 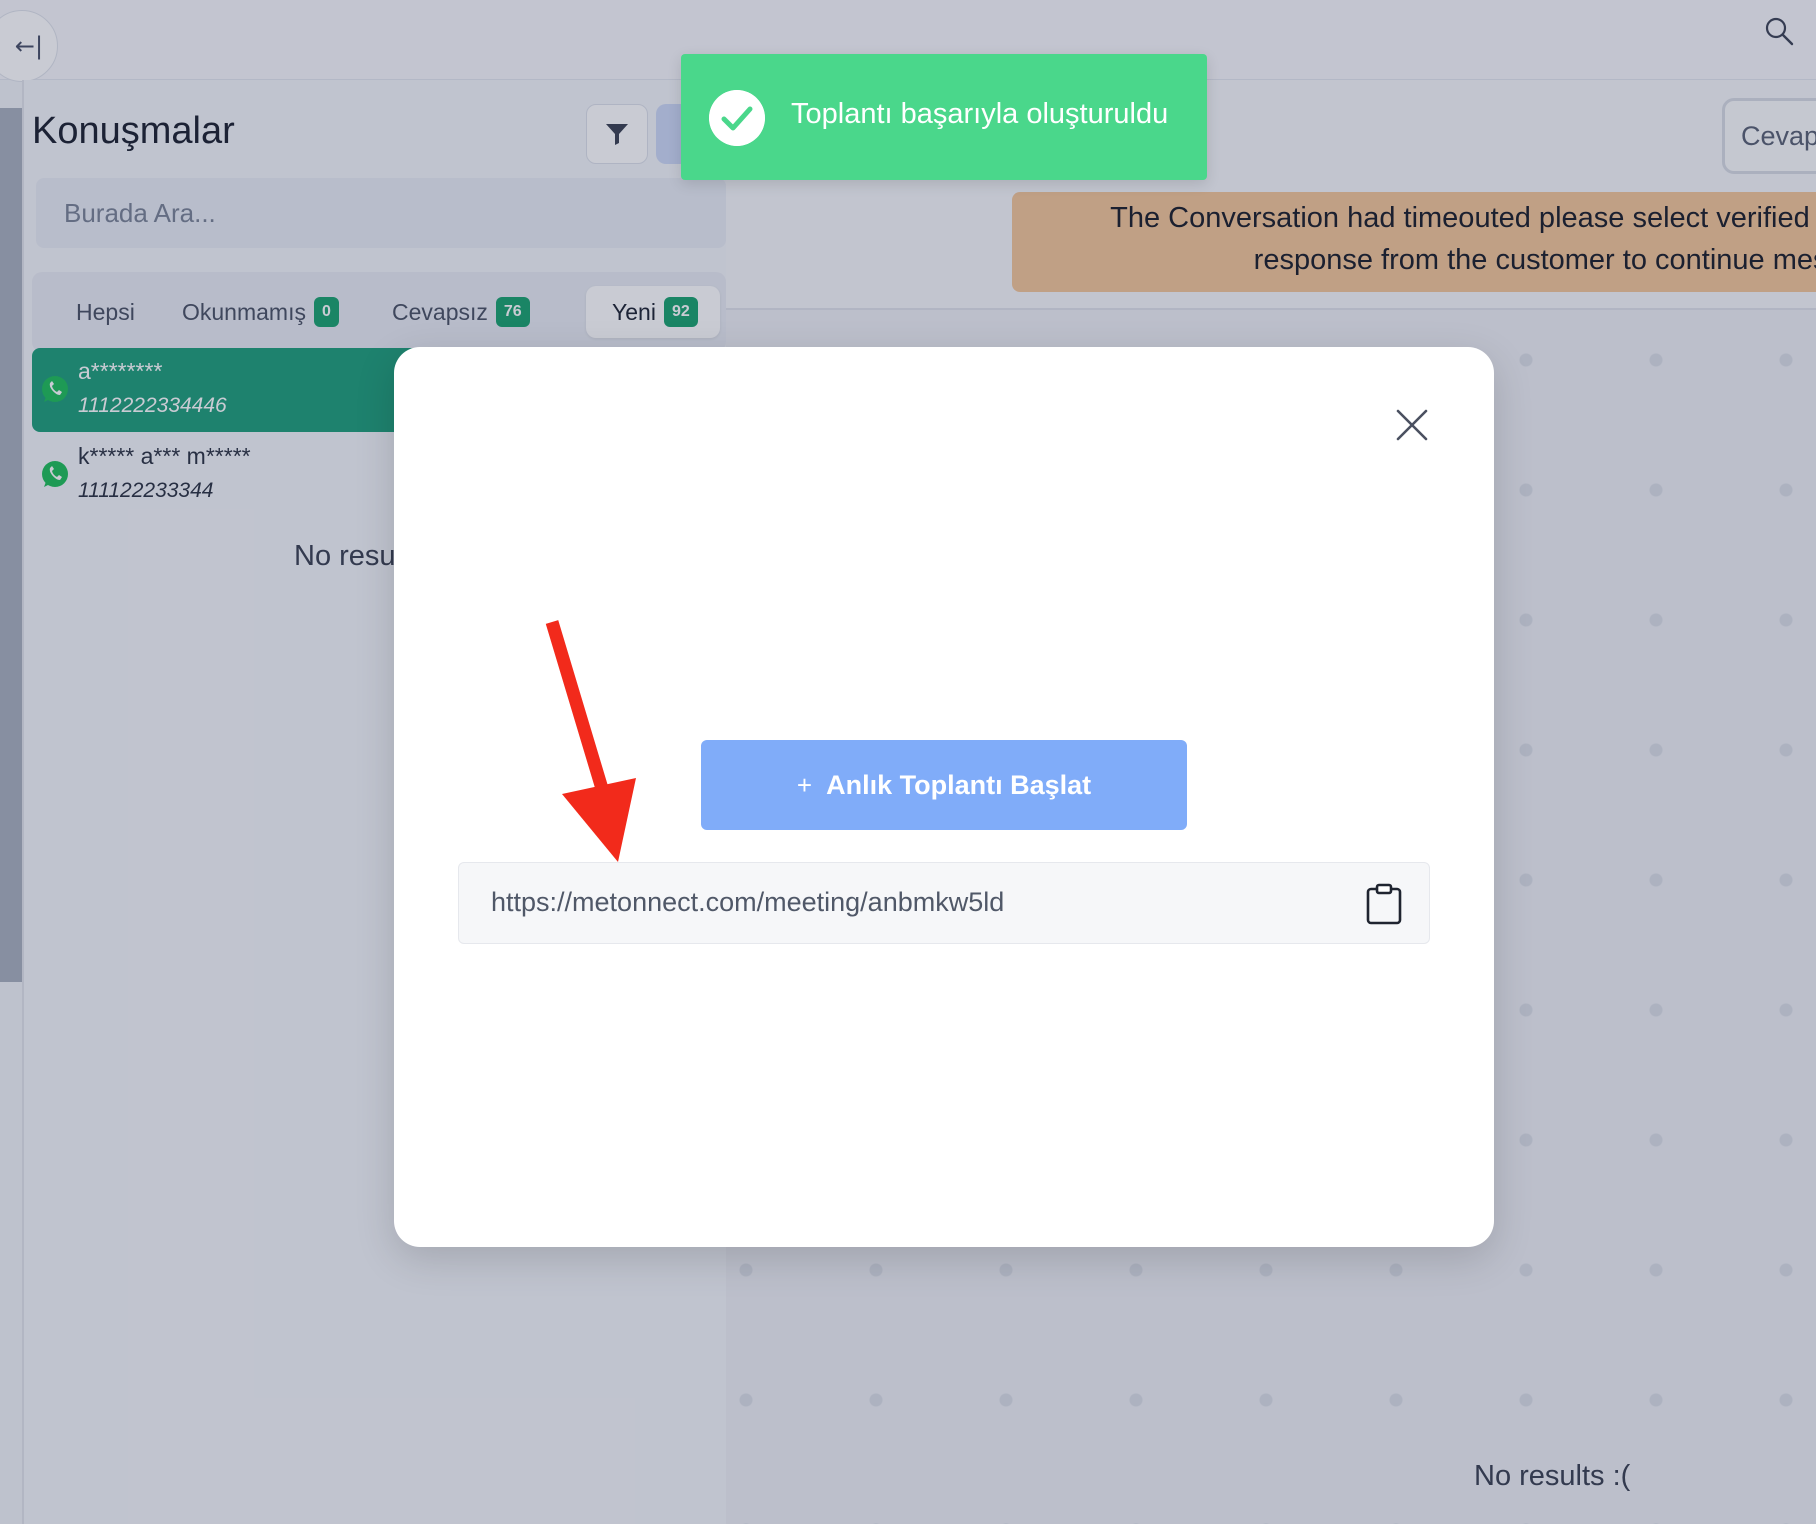 What do you see at coordinates (1384, 904) in the screenshot?
I see `clipboard-icon` at bounding box center [1384, 904].